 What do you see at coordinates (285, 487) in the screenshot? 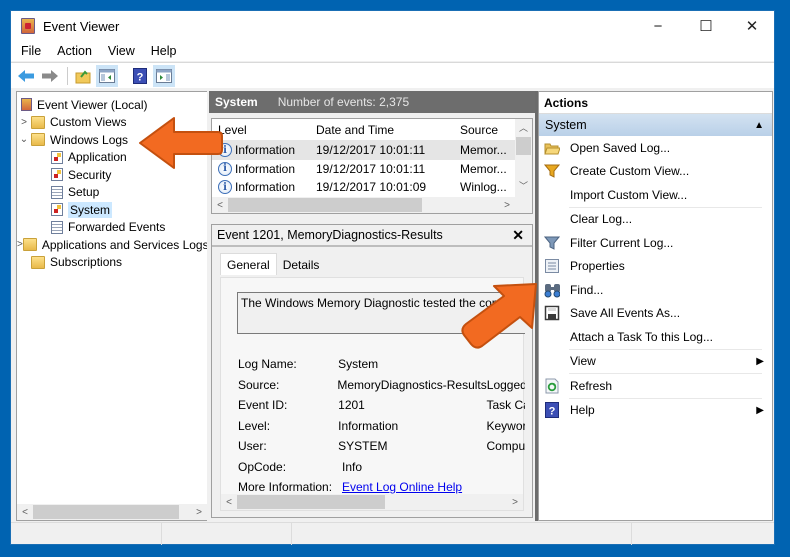
I see `property-label: More Information:` at bounding box center [285, 487].